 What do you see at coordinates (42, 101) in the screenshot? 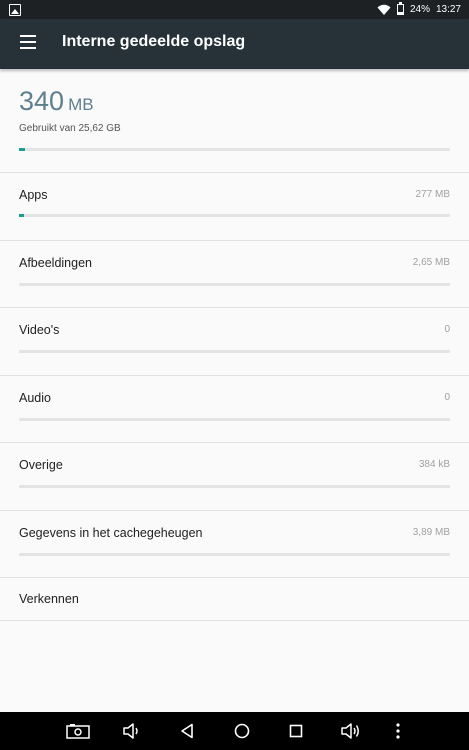
I see `used-value: 340` at bounding box center [42, 101].